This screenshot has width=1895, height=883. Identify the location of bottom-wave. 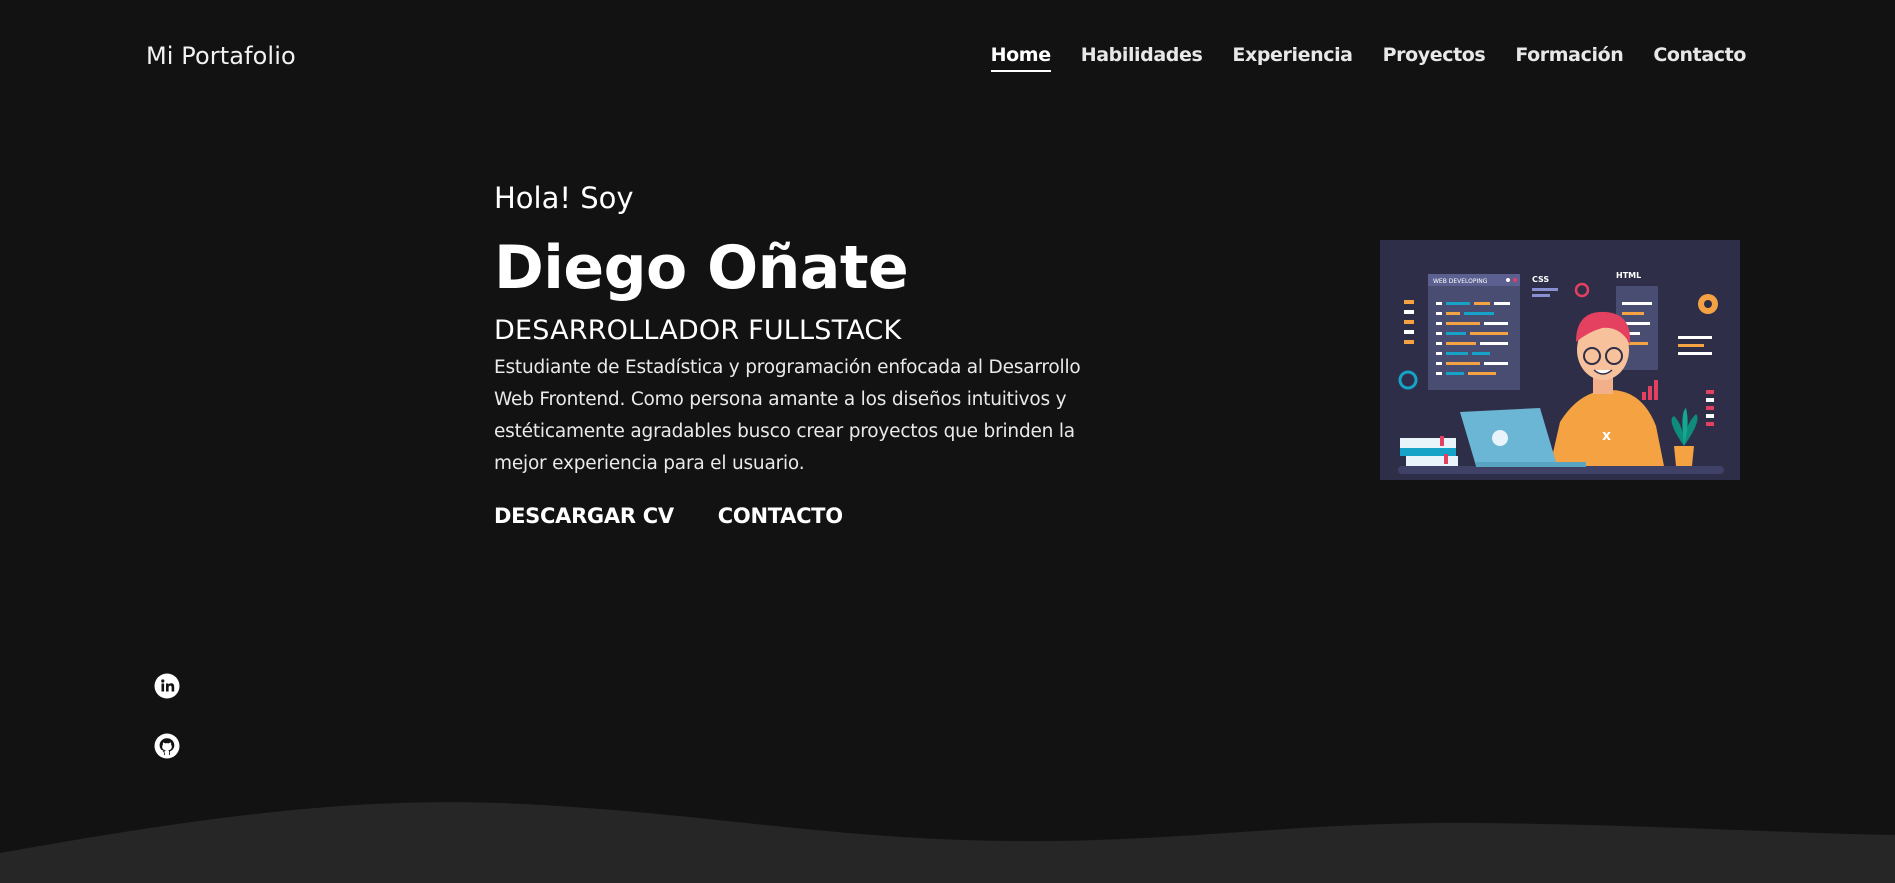
(947, 842).